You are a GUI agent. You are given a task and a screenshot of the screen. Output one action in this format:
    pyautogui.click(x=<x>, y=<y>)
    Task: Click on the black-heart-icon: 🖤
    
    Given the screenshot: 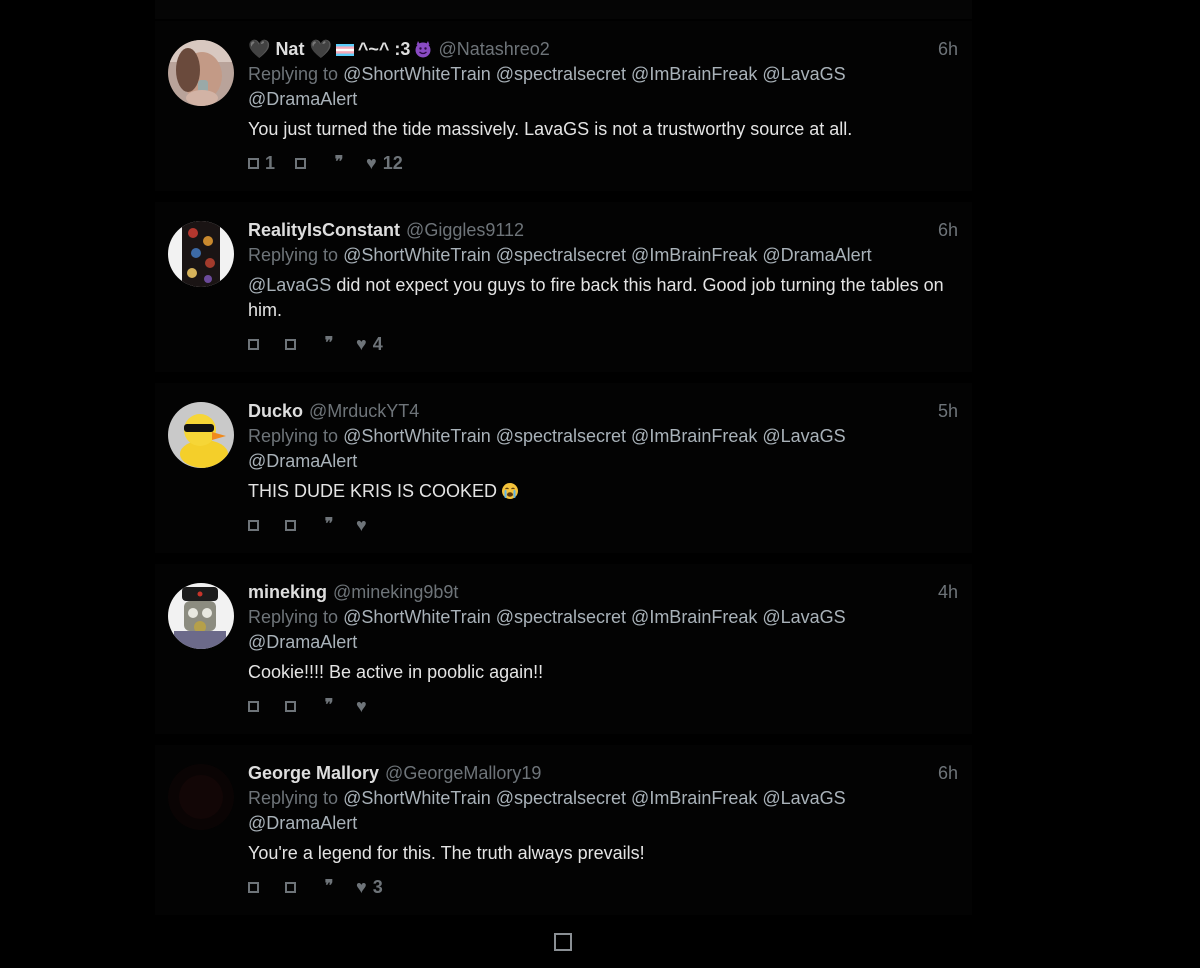 What is the action you would take?
    pyautogui.click(x=259, y=49)
    